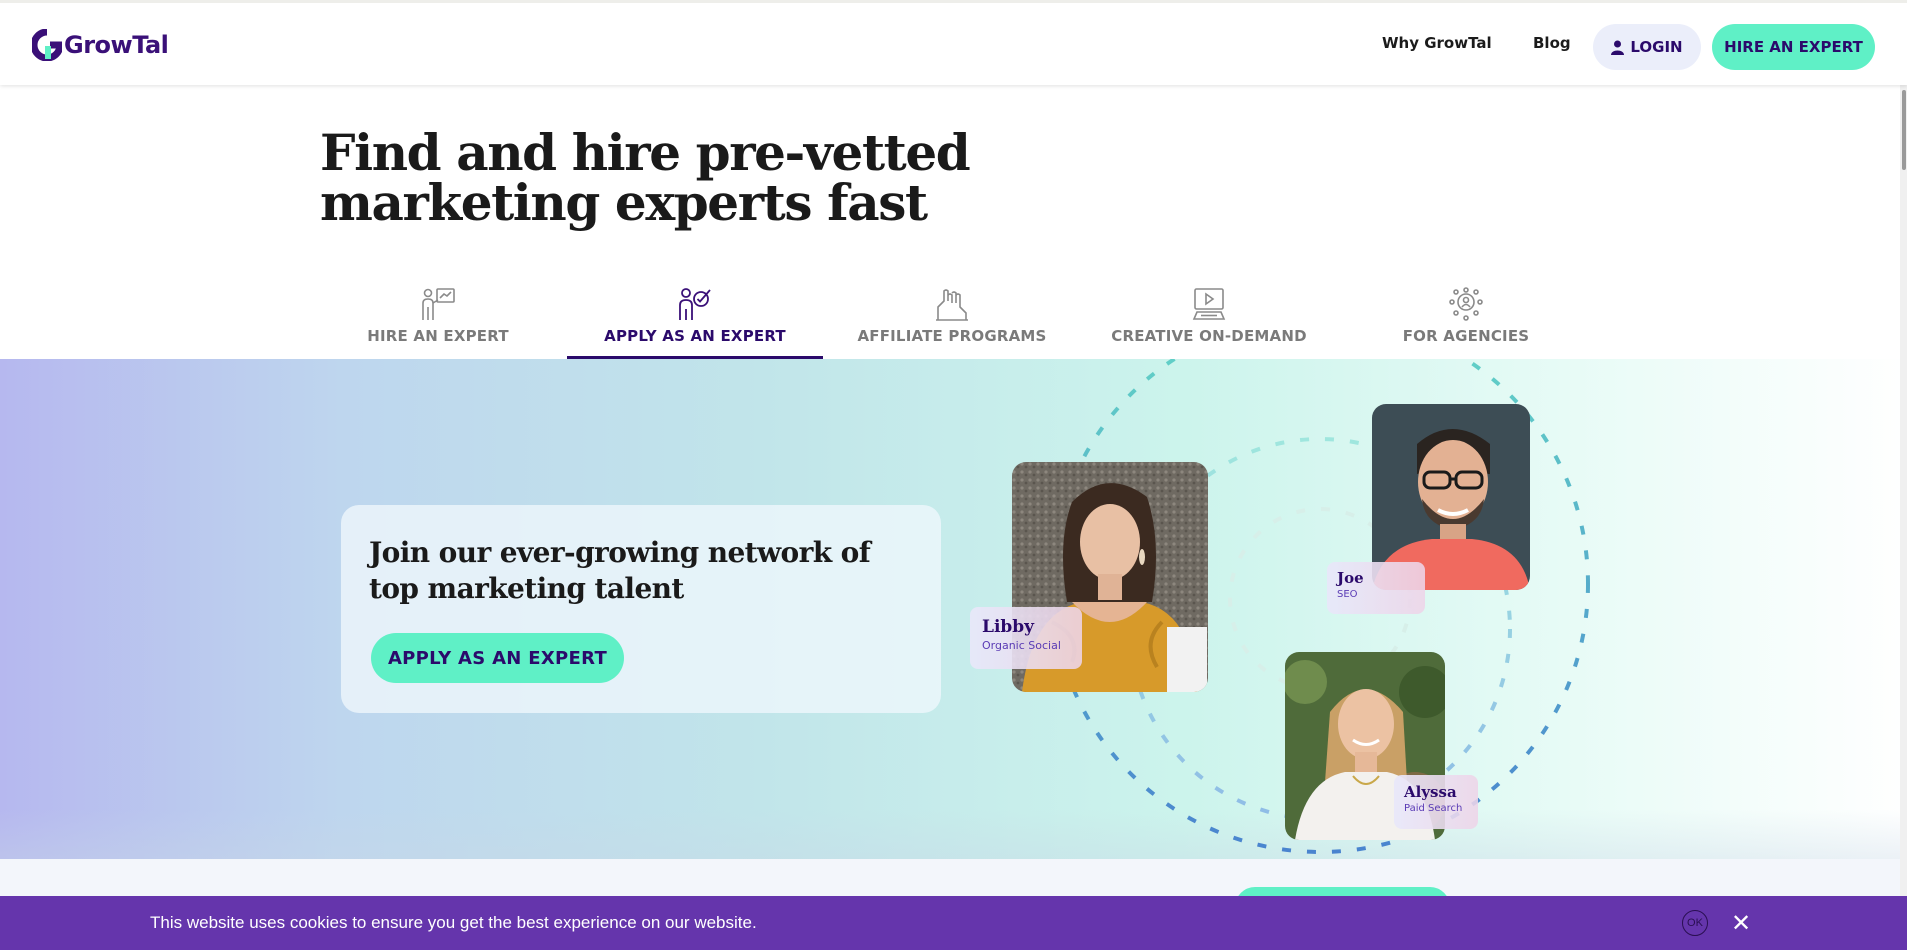 This screenshot has height=950, width=1907. What do you see at coordinates (438, 336) in the screenshot?
I see `tab-label: HIRE AN EXPERT` at bounding box center [438, 336].